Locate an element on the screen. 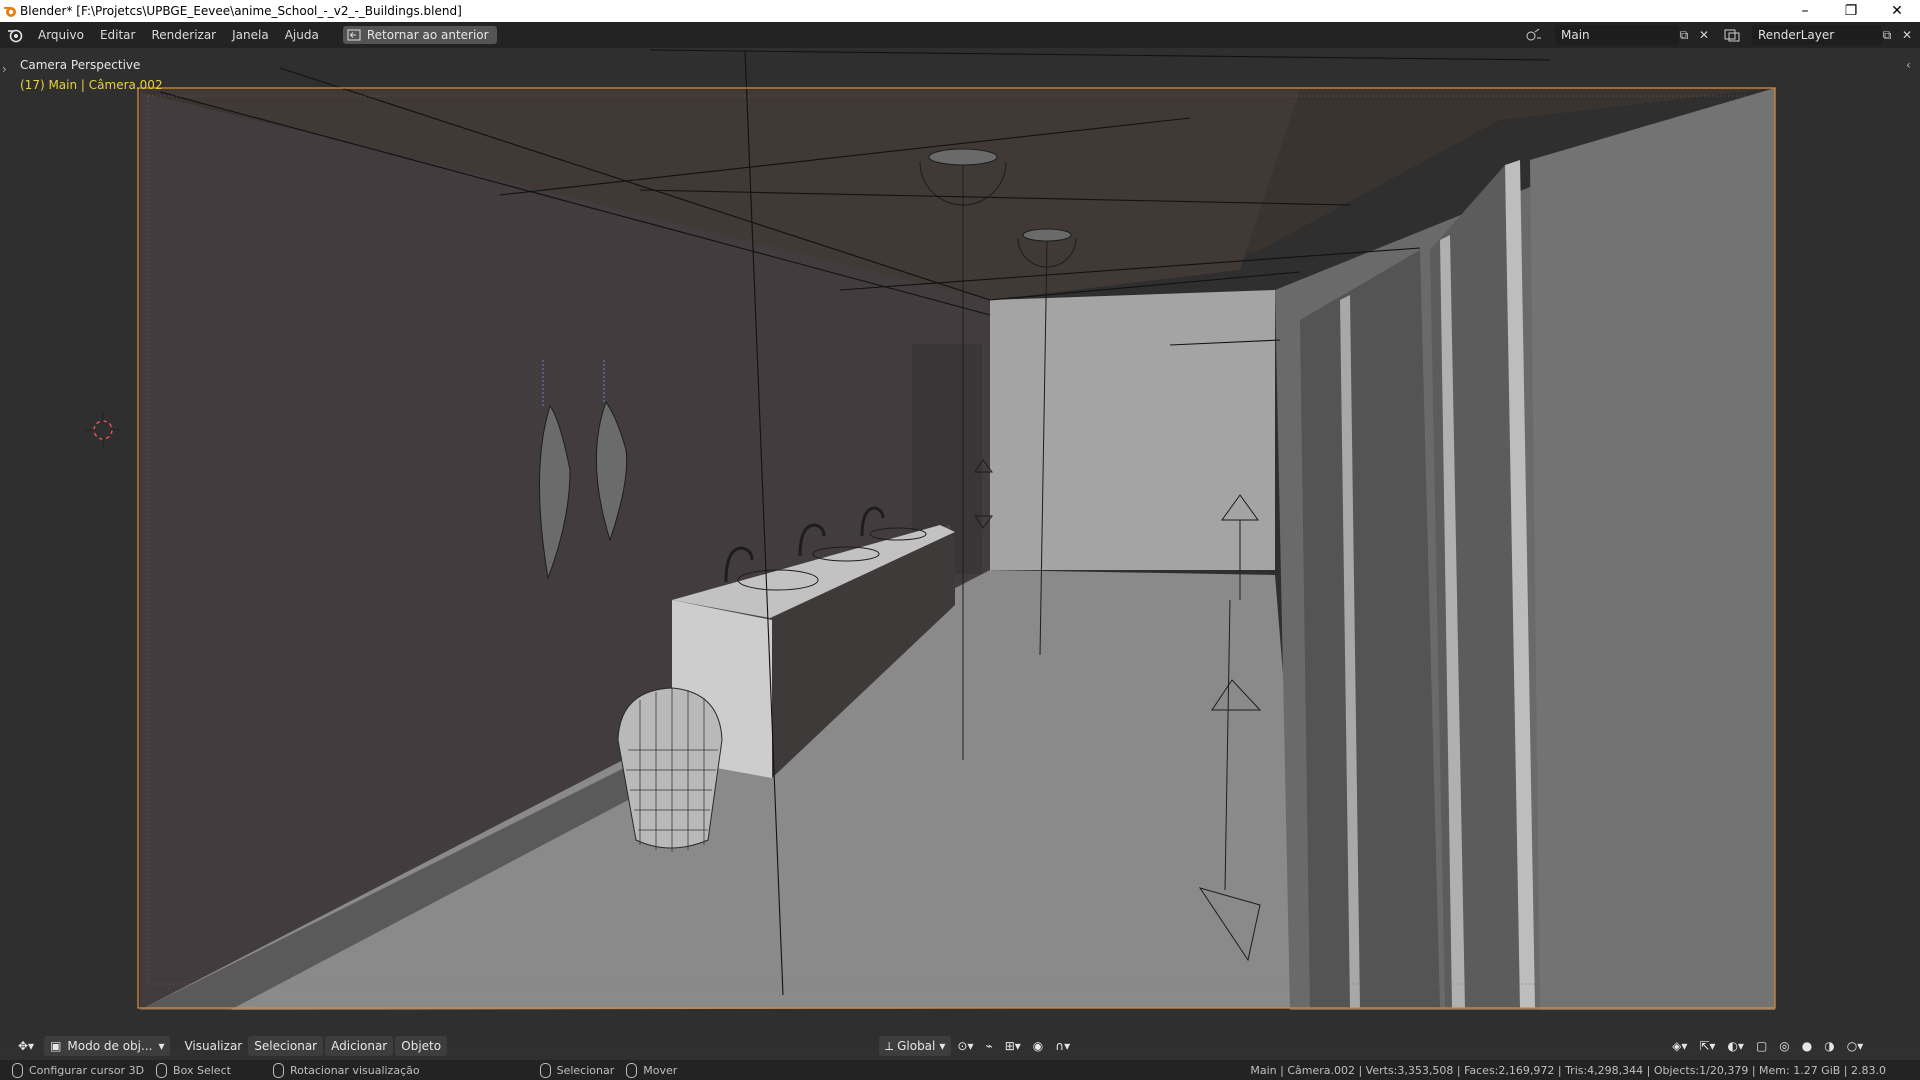  material-shading-icon: ◑ is located at coordinates (1829, 1046).